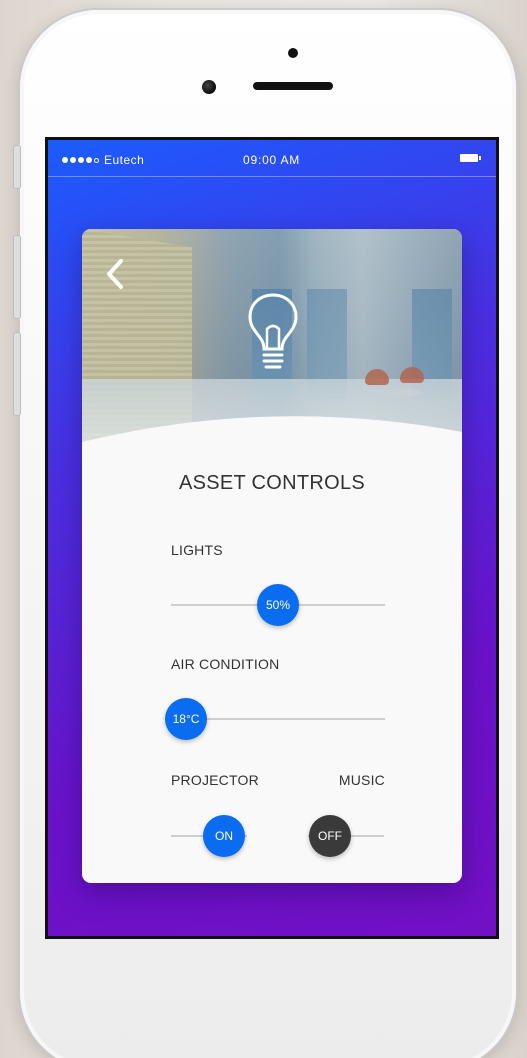 This screenshot has height=1058, width=527. What do you see at coordinates (96, 160) in the screenshot?
I see `signal-dot-empty` at bounding box center [96, 160].